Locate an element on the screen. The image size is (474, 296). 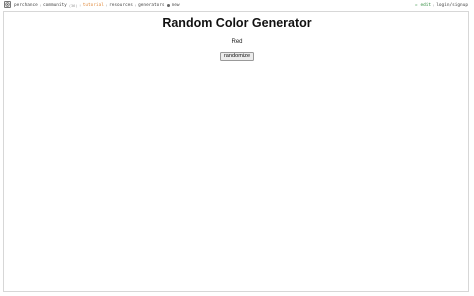
perchance-logo-icon is located at coordinates (7, 4).